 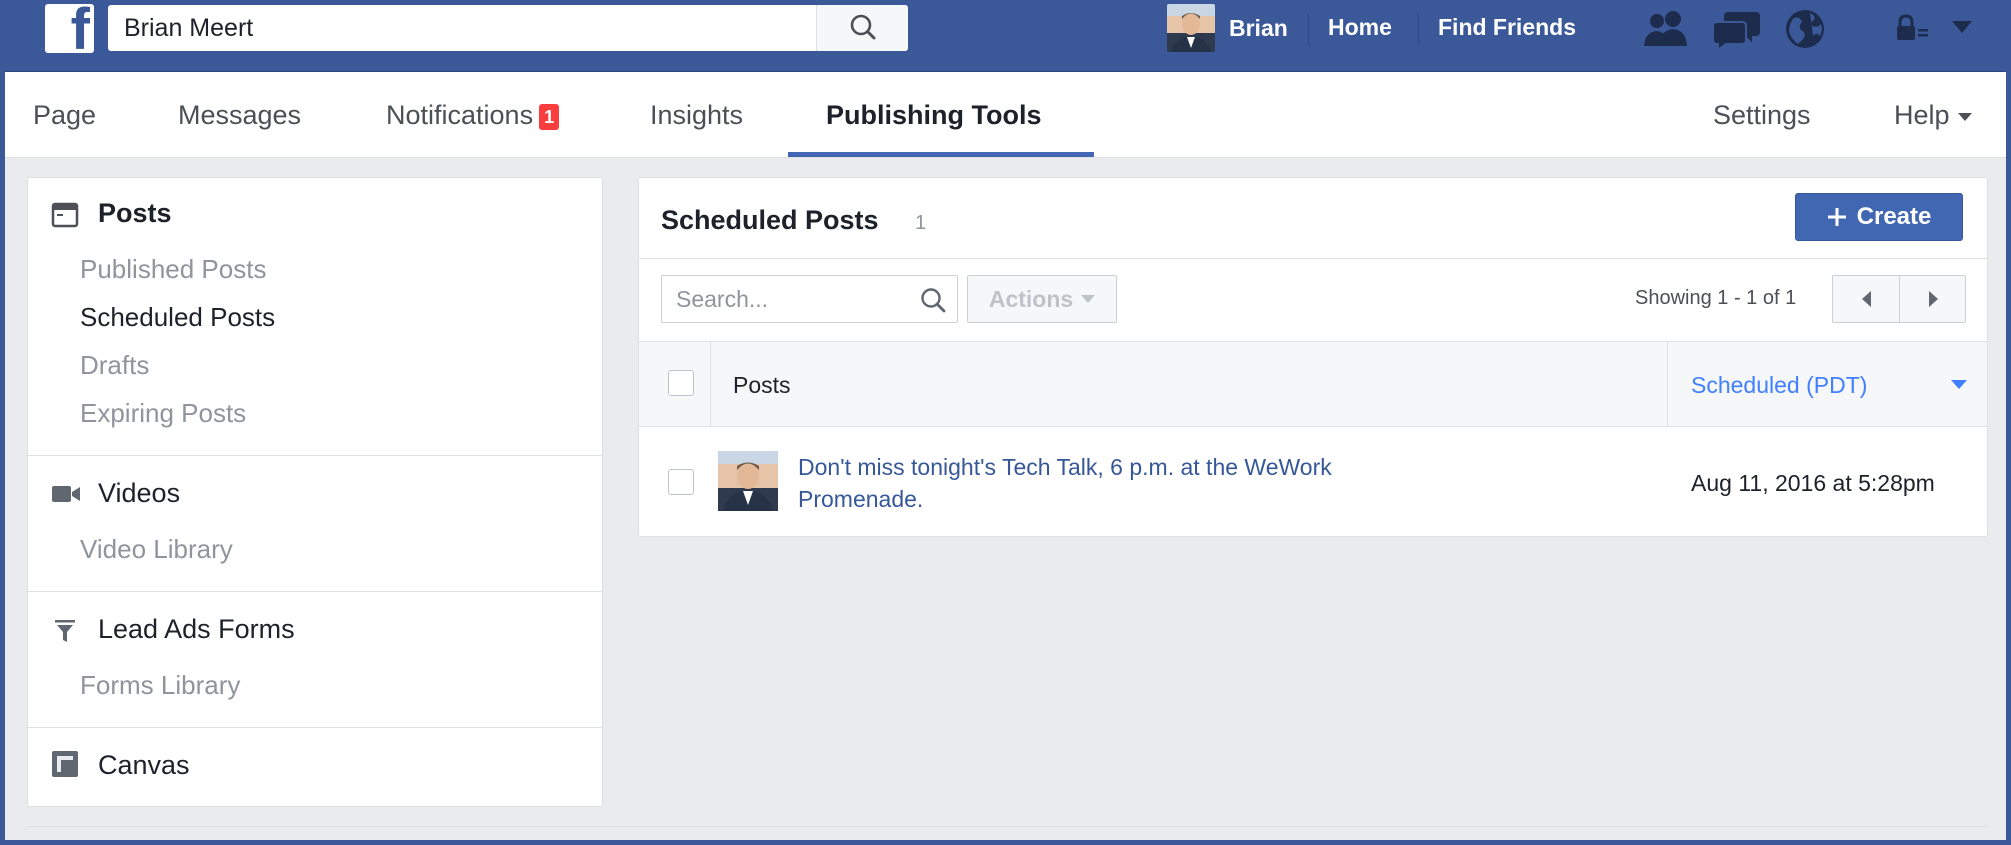 I want to click on sidebar-item-expiring-posts: Expiring Posts, so click(x=163, y=413).